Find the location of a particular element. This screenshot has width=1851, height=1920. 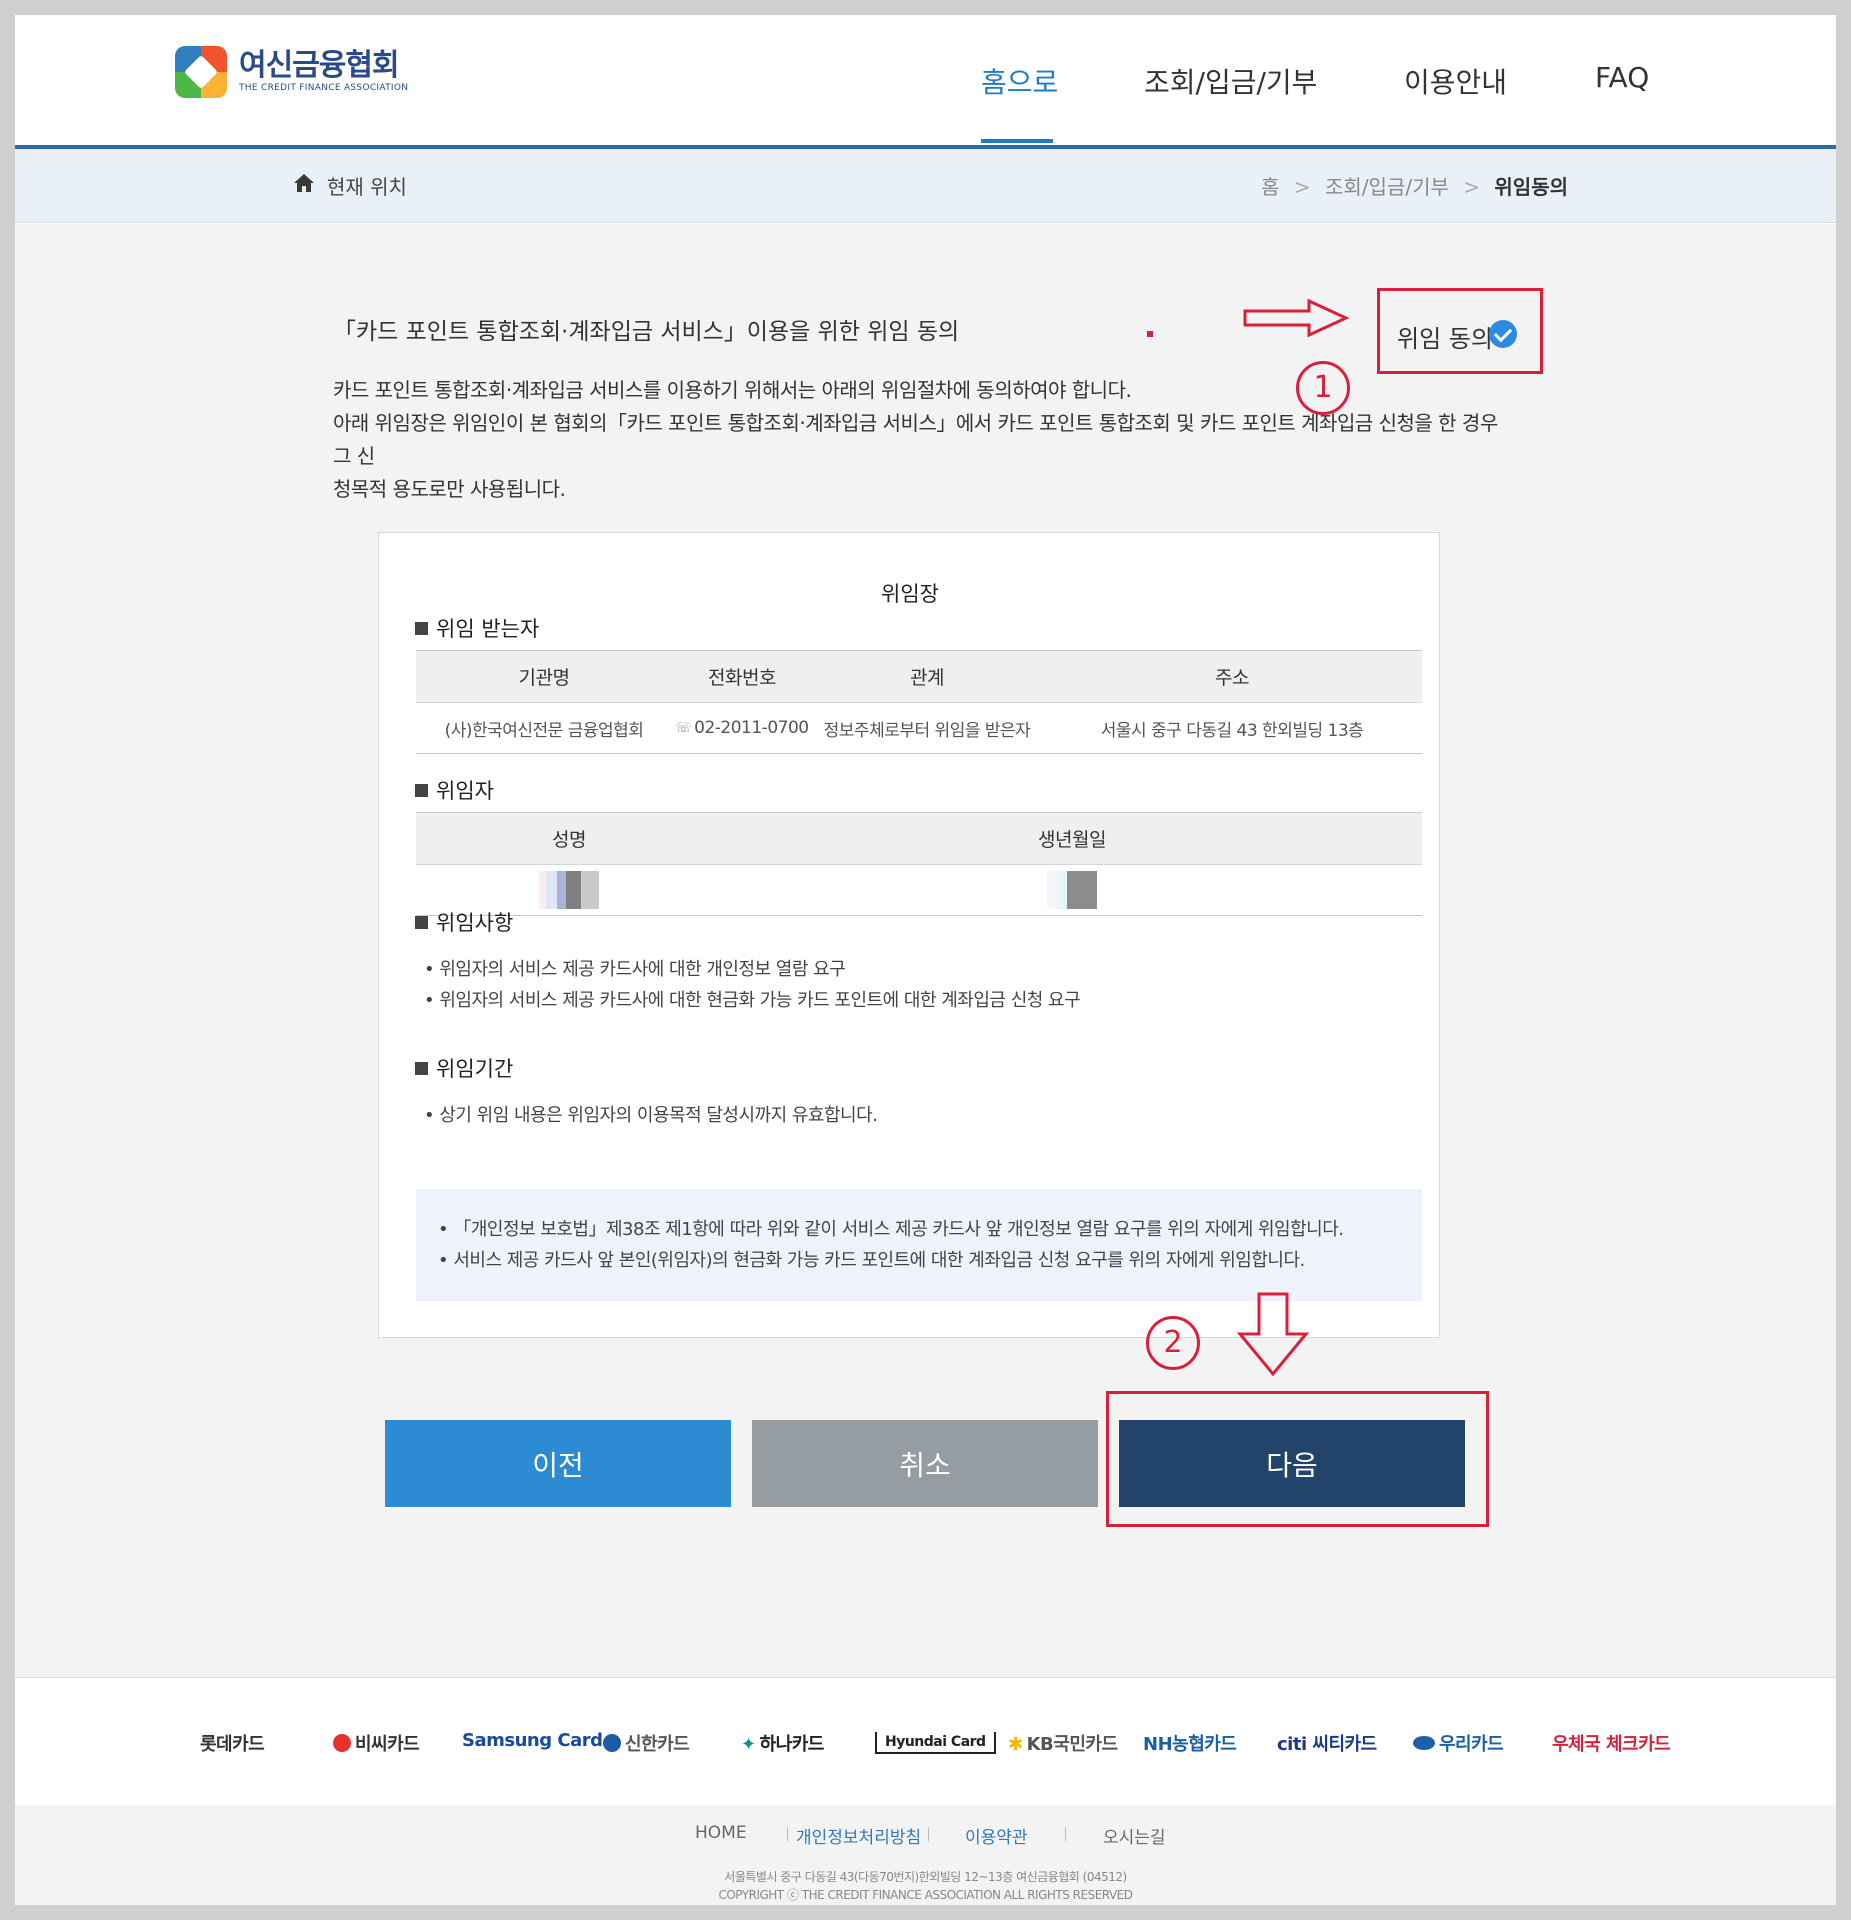

partner-logo-kb: ✱ KB국민카드 is located at coordinates (1063, 1743).